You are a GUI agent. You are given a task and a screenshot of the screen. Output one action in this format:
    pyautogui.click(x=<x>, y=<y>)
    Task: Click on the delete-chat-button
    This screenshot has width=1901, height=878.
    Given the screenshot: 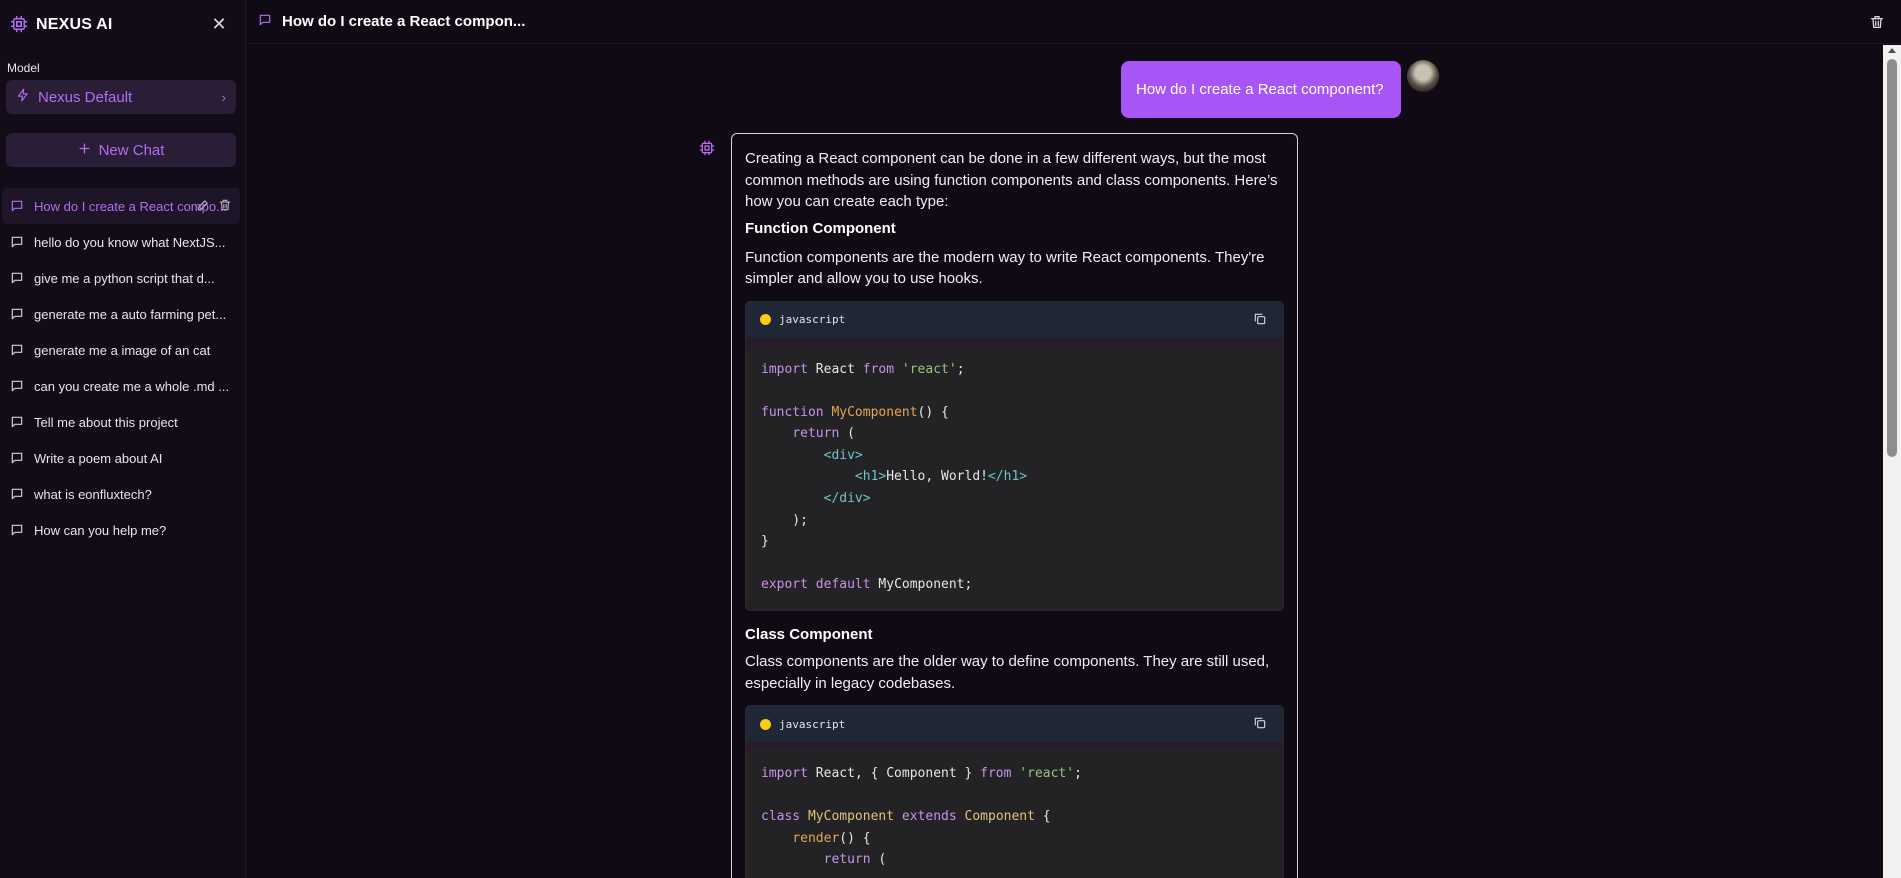 What is the action you would take?
    pyautogui.click(x=1877, y=22)
    